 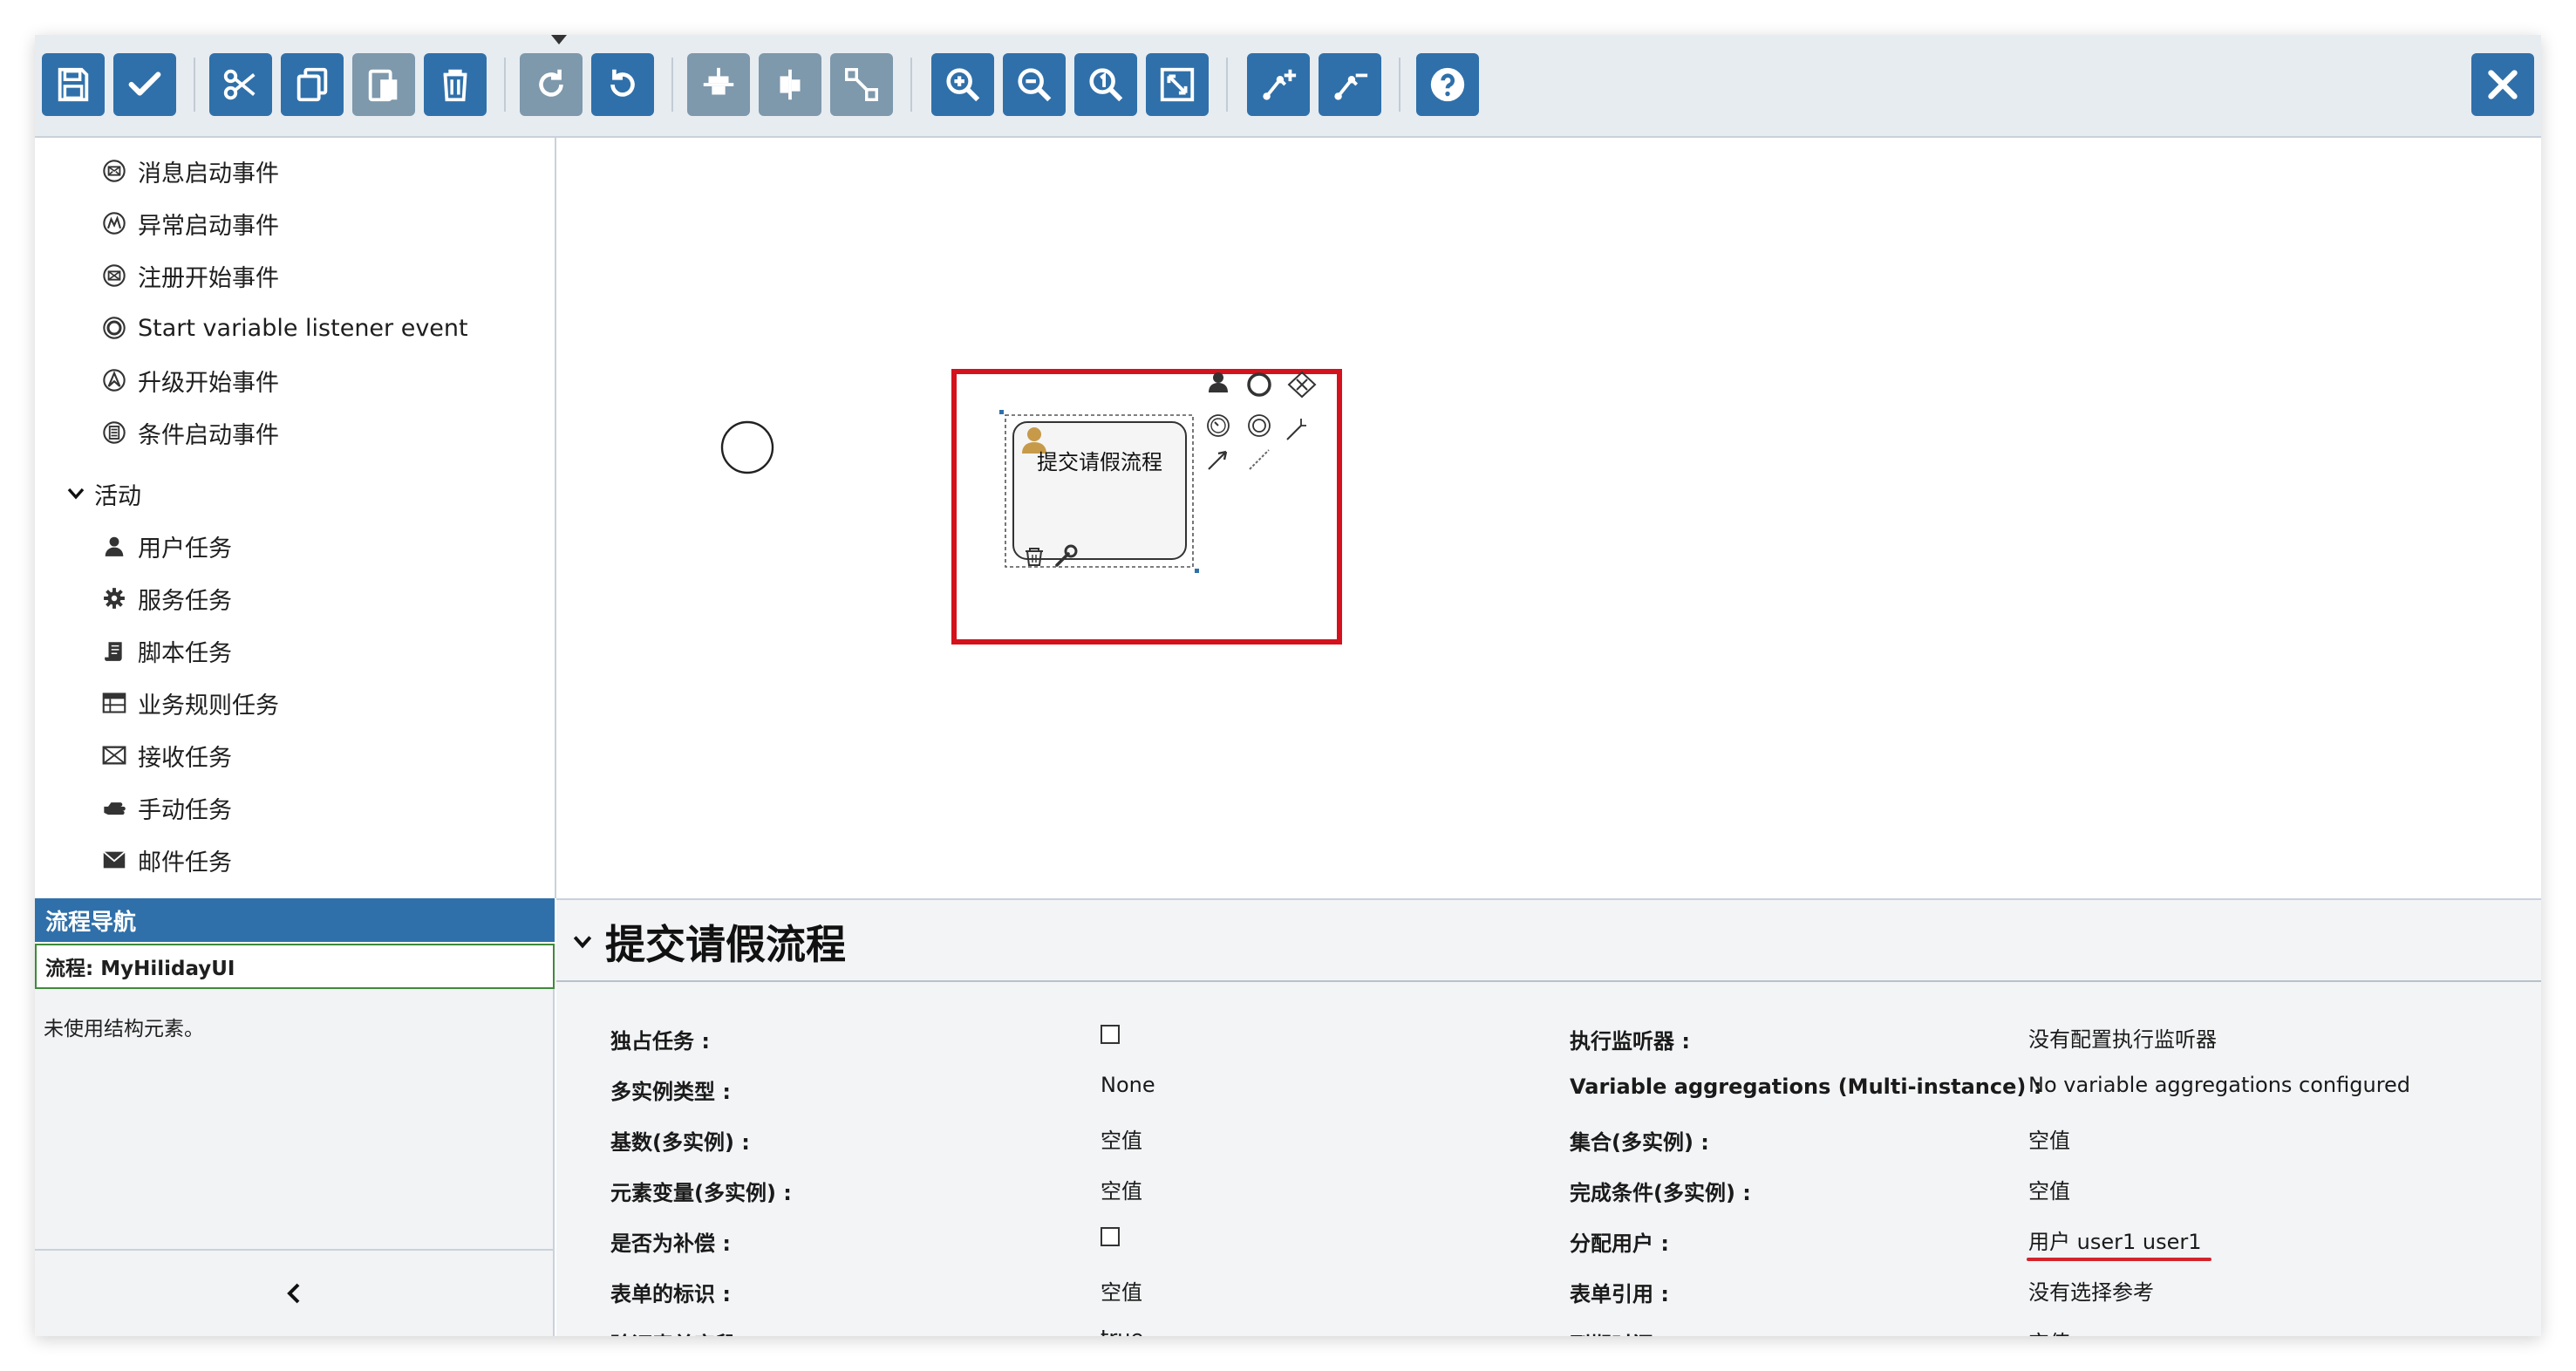 I want to click on prop-value-collection: 空值, so click(x=2049, y=1138).